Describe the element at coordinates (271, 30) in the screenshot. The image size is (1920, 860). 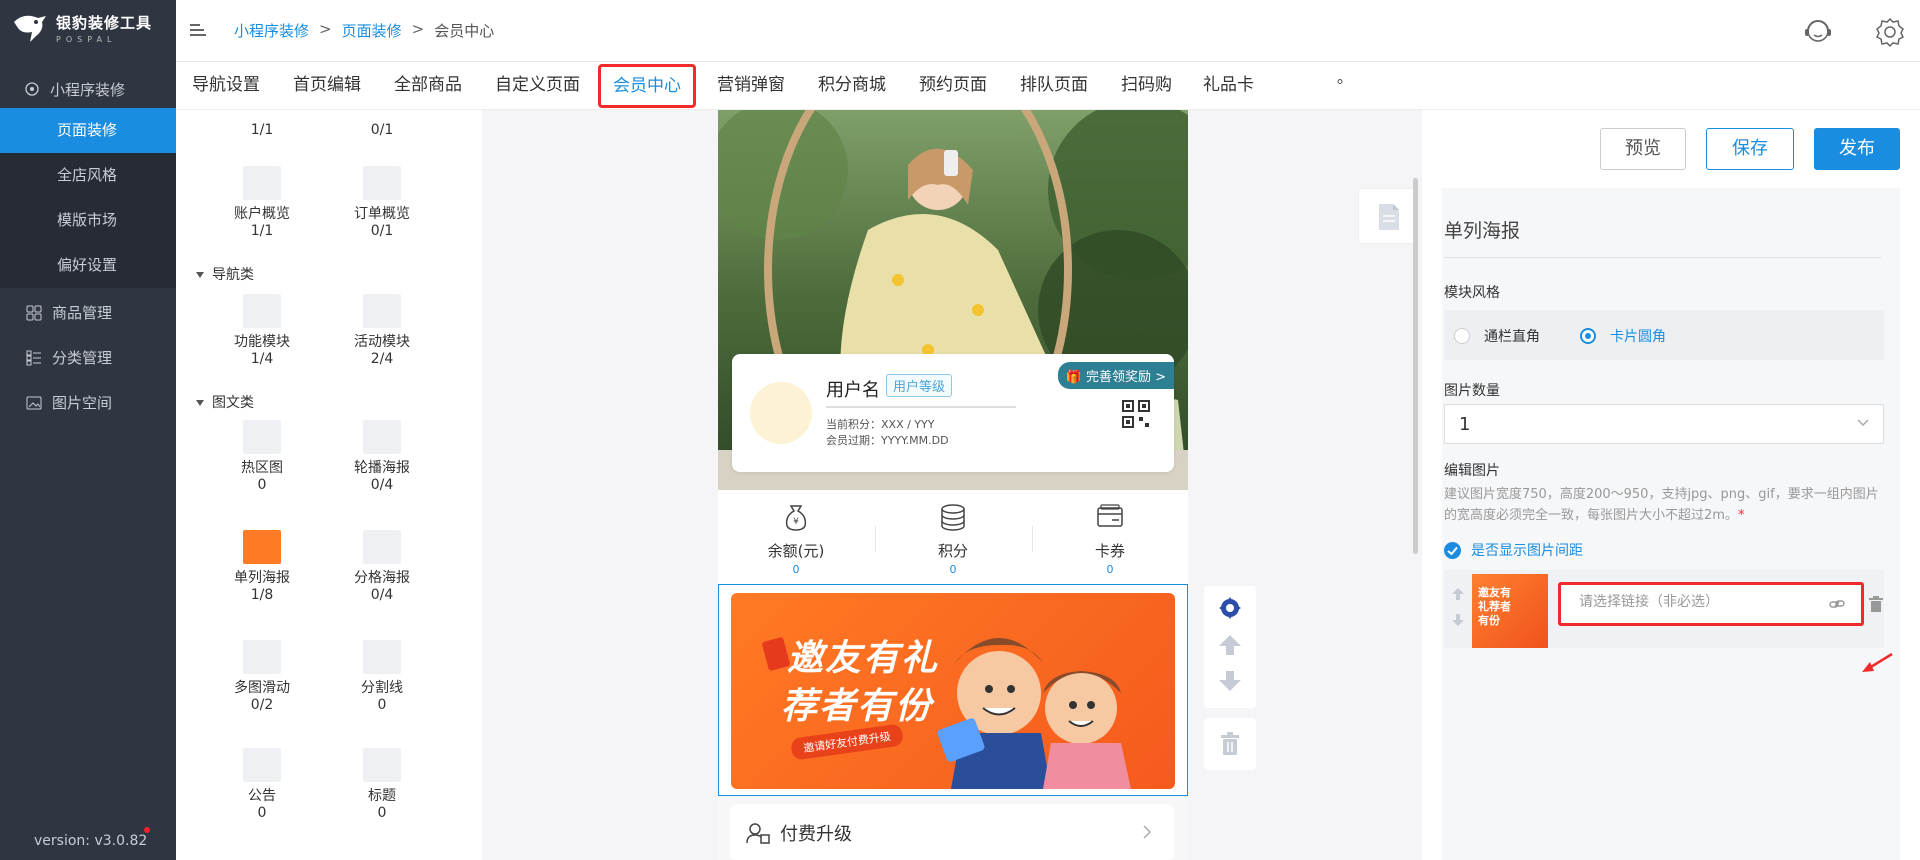
I see `breadcrumb-link-miniprogram: 小程序装修` at that location.